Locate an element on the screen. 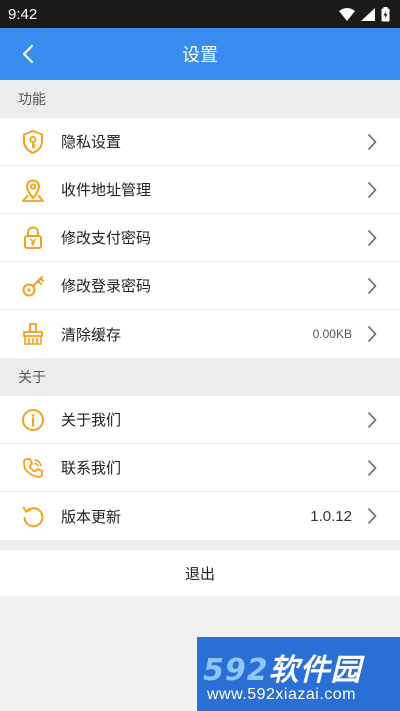  status-bar: 9:42 is located at coordinates (200, 14).